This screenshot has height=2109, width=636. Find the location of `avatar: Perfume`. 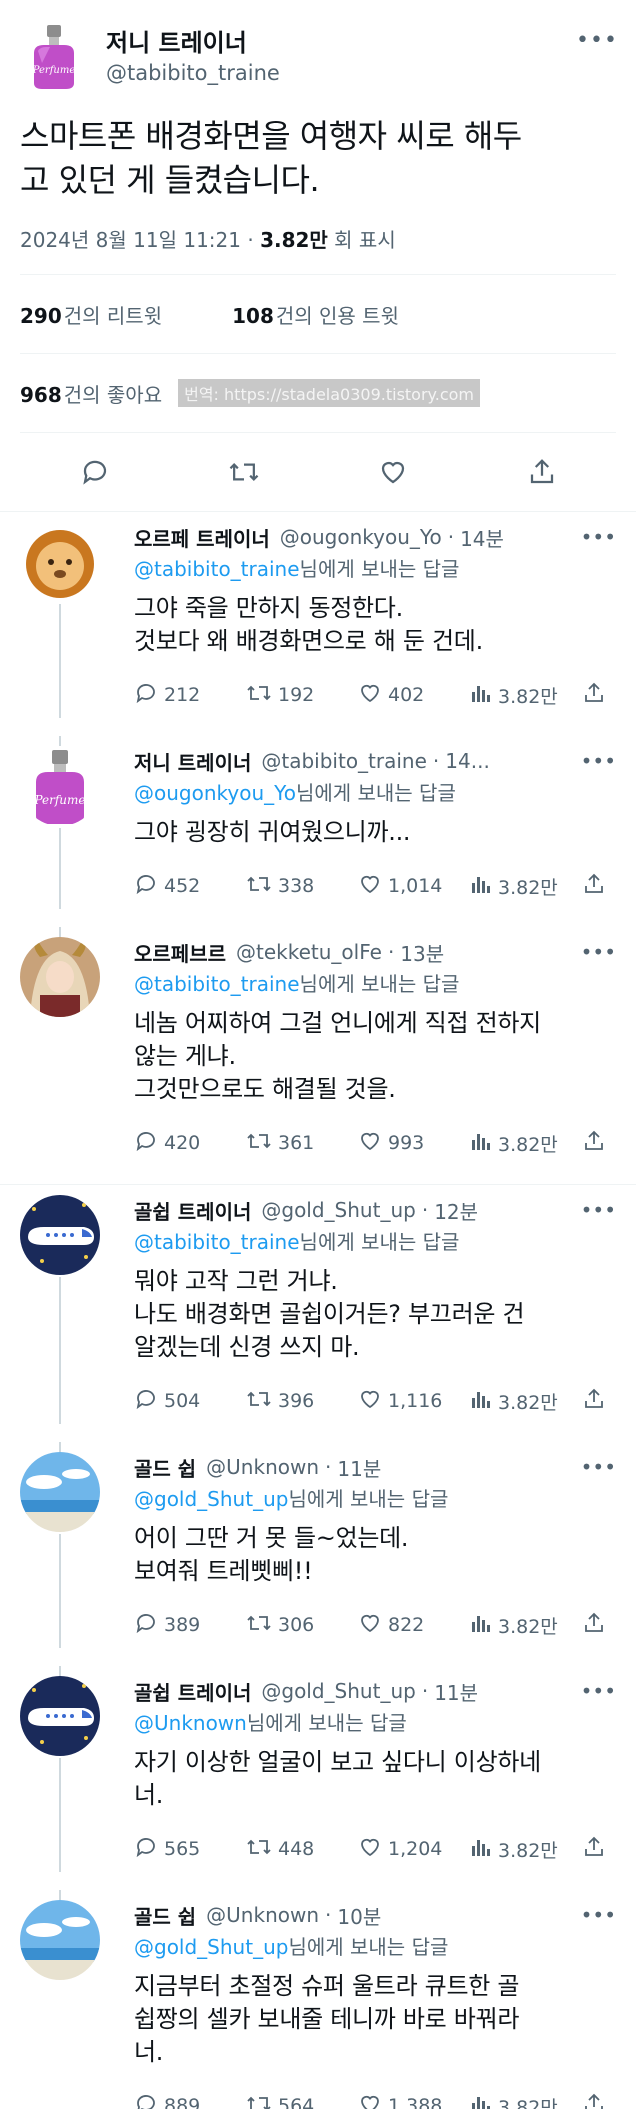

avatar: Perfume is located at coordinates (54, 57).